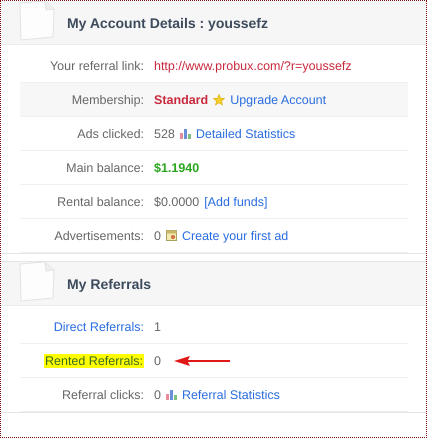 The image size is (427, 438). I want to click on star-icon, so click(219, 100).